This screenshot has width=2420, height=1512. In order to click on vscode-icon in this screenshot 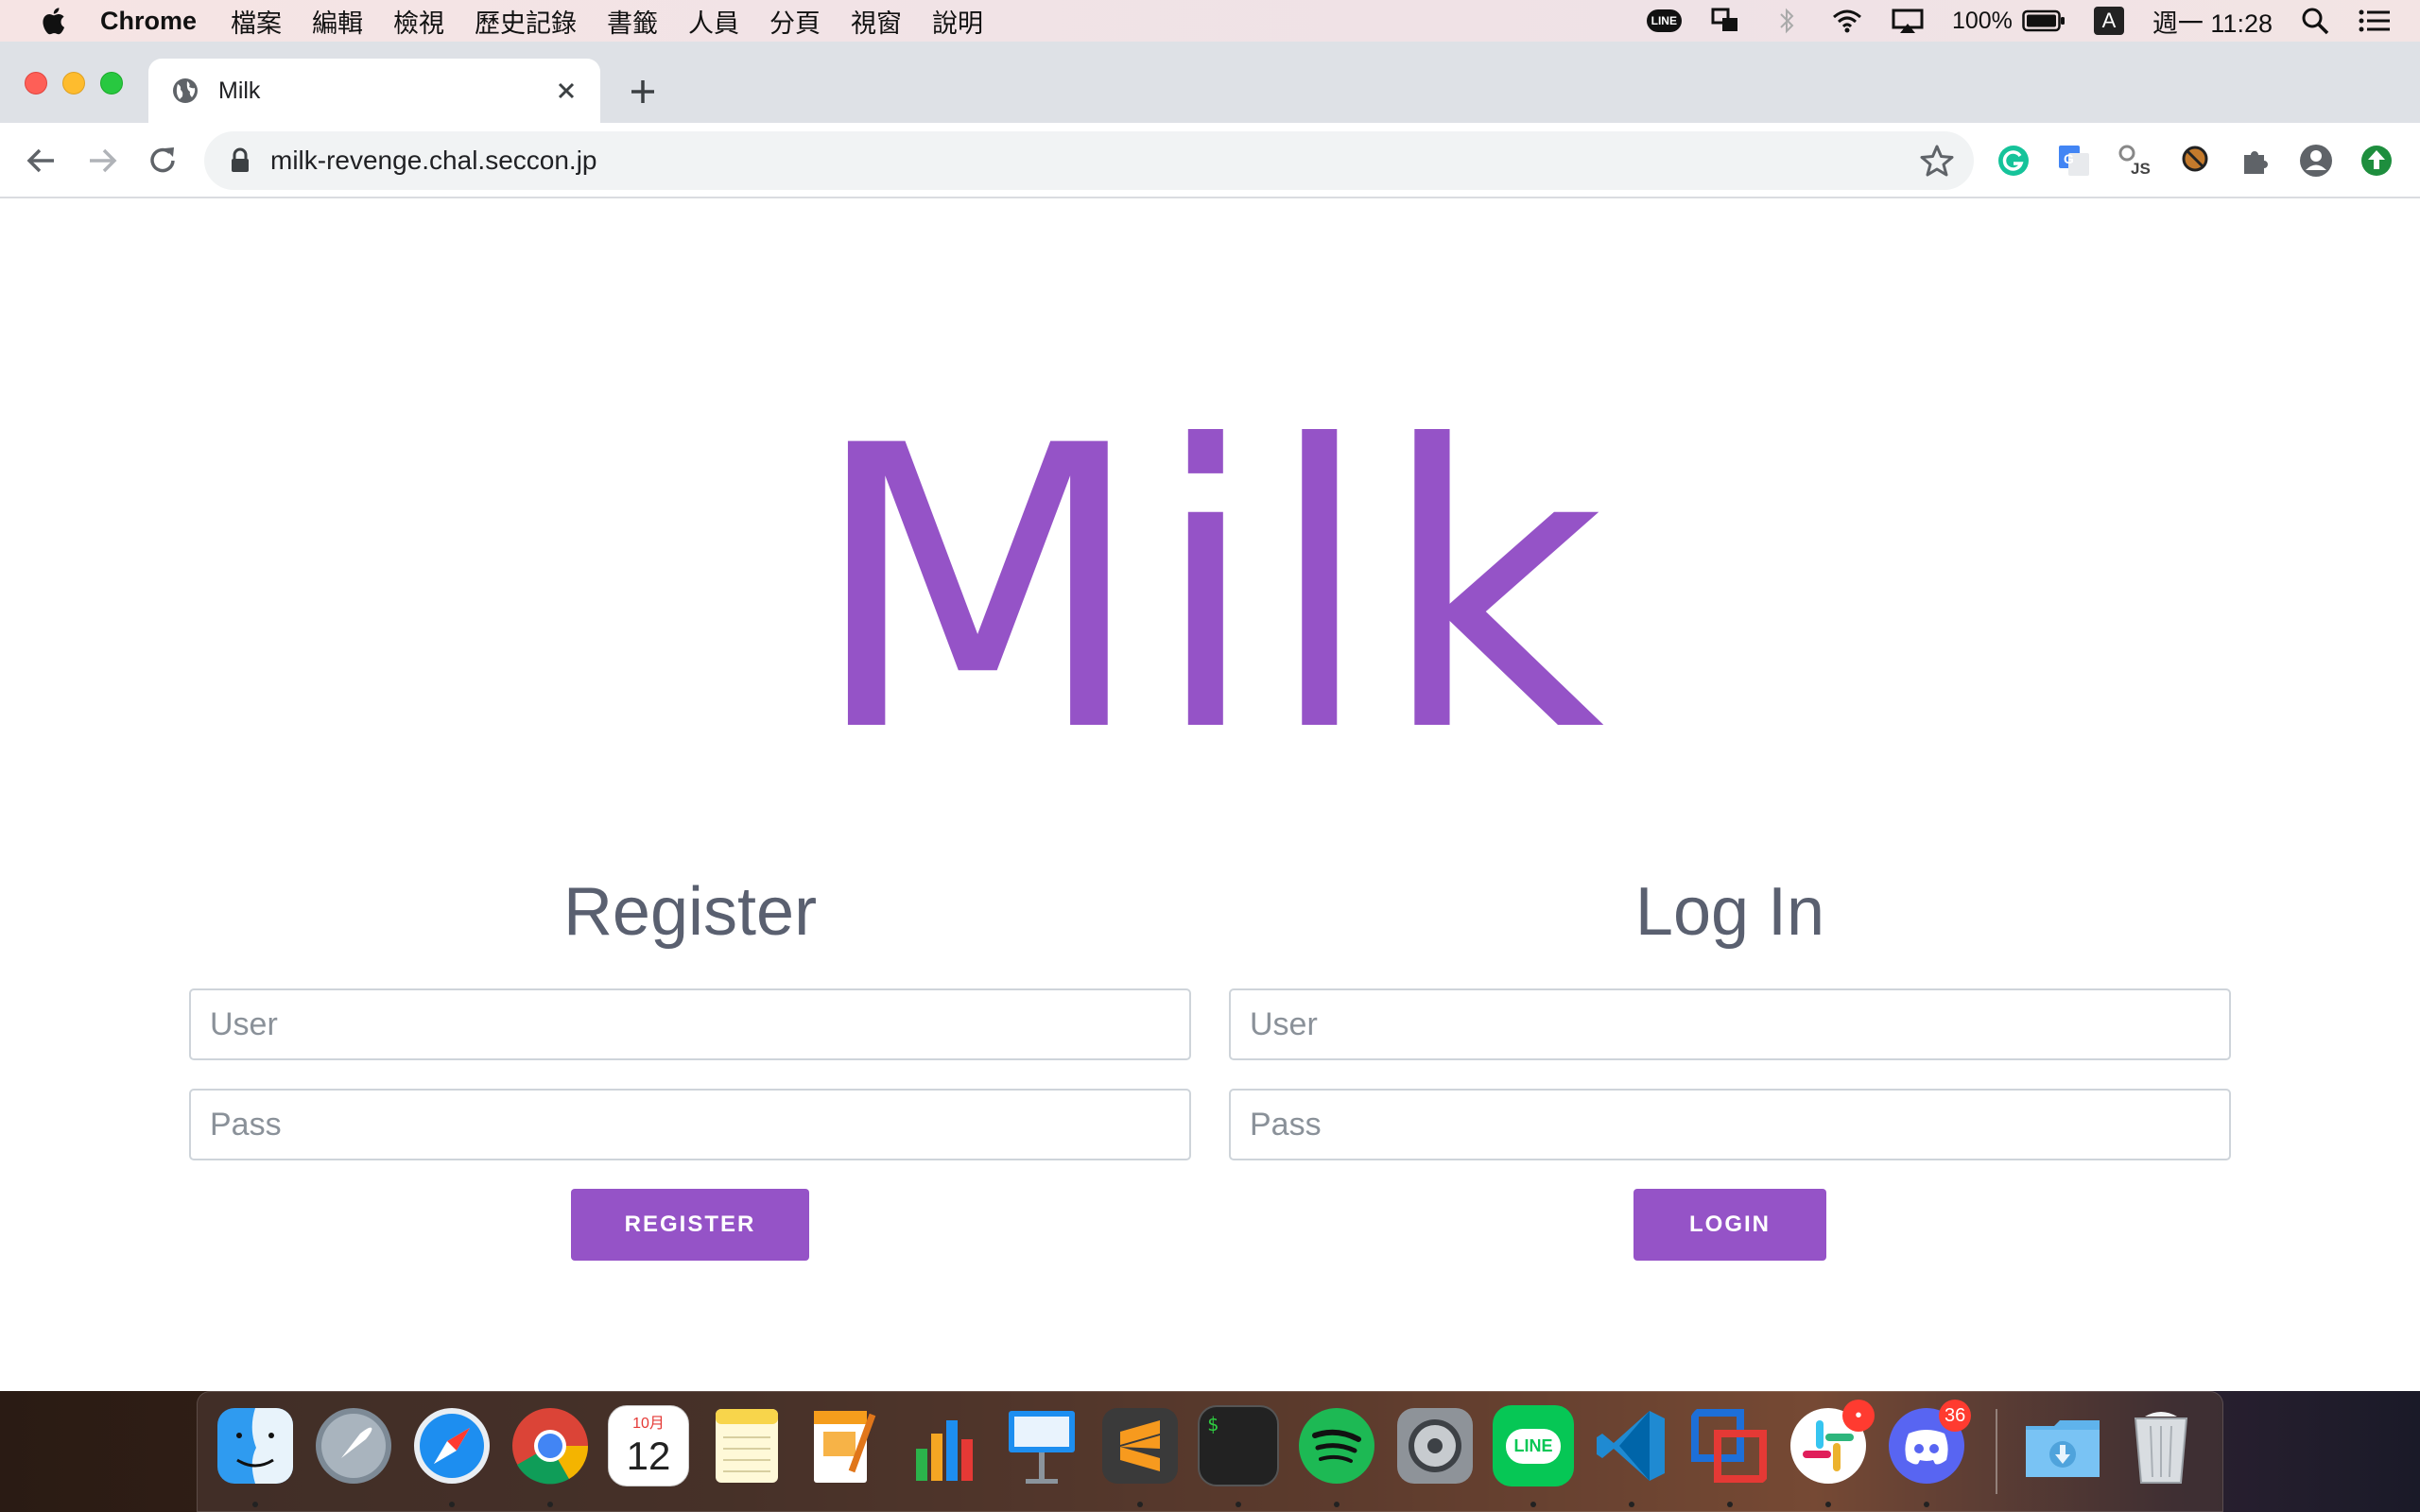, I will do `click(1631, 1445)`.